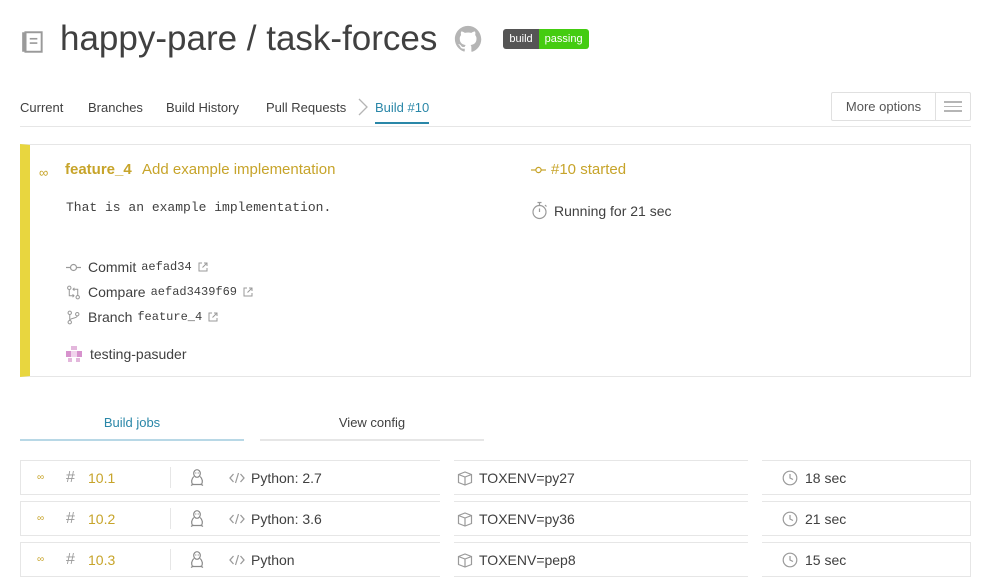  I want to click on build-state-icon: ∞, so click(44, 172).